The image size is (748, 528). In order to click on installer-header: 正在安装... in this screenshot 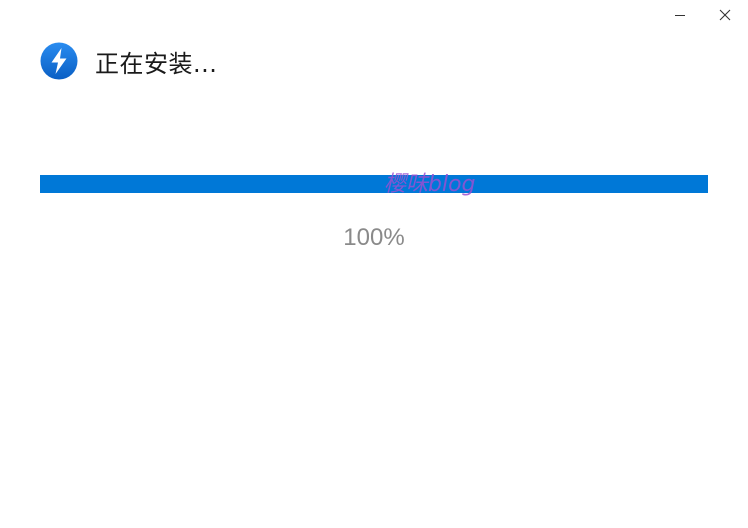, I will do `click(128, 61)`.